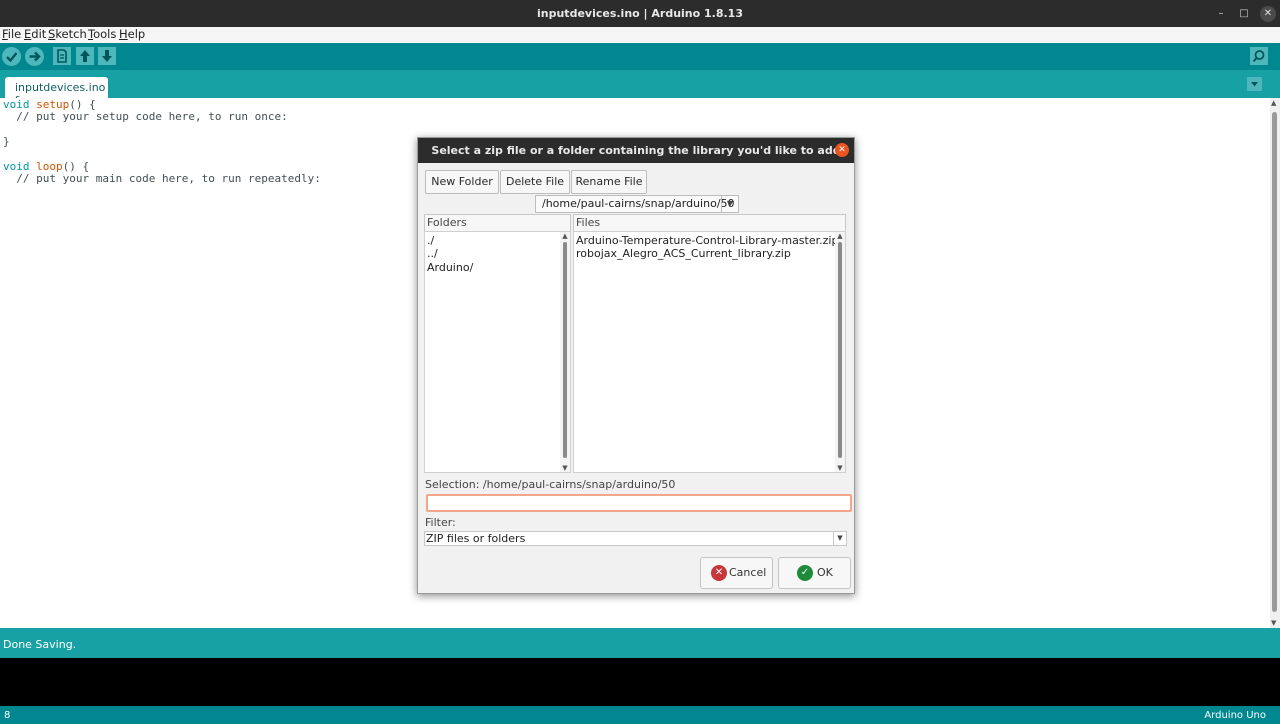  Describe the element at coordinates (640, 643) in the screenshot. I see `status-bar: Done Saving.` at that location.